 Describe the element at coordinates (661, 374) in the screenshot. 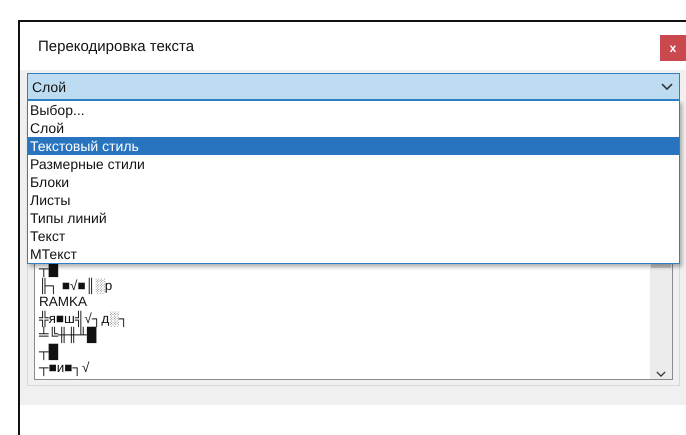

I see `scroll-down-icon` at that location.